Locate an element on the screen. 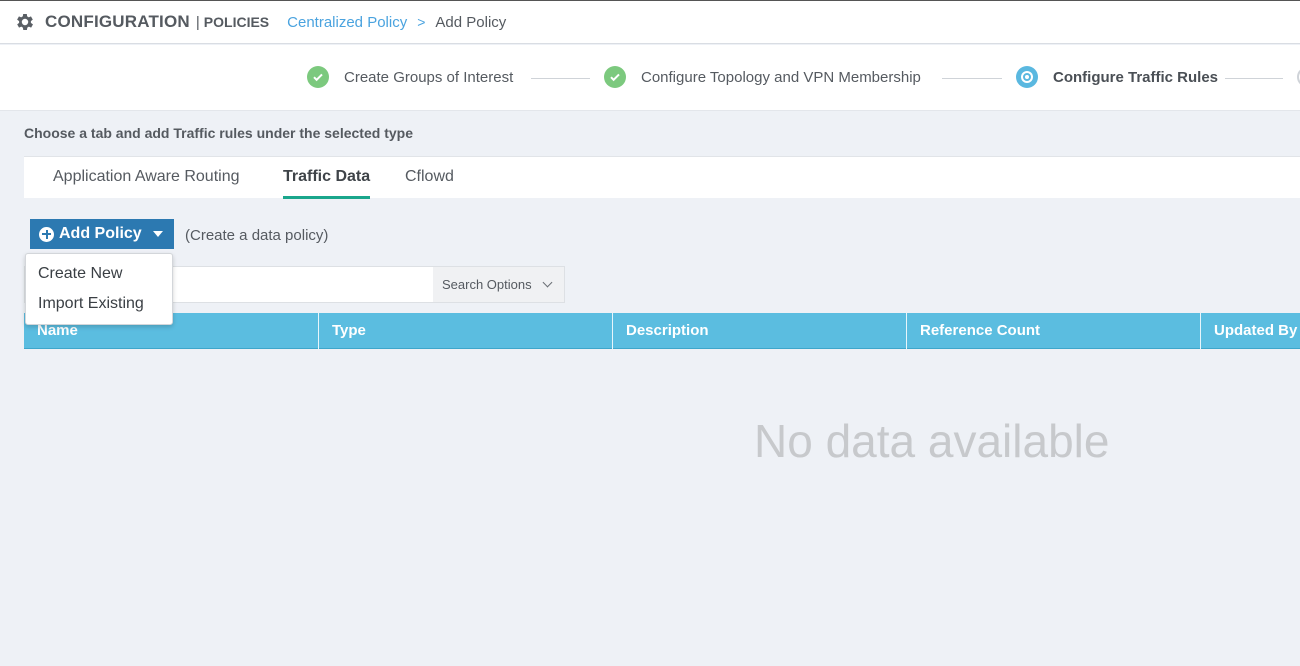 Image resolution: width=1300 pixels, height=666 pixels. column-header-reference-count: Reference Count is located at coordinates (1054, 331).